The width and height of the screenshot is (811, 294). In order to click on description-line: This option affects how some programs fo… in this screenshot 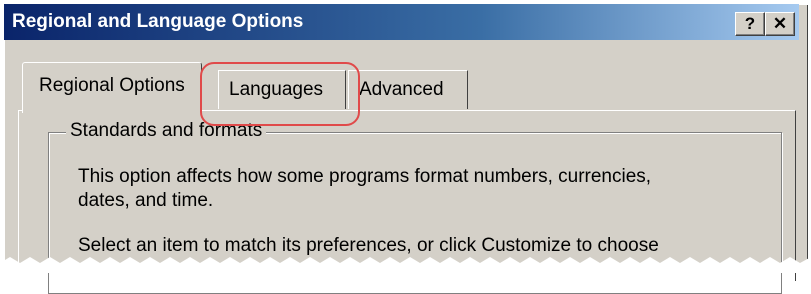, I will do `click(365, 176)`.